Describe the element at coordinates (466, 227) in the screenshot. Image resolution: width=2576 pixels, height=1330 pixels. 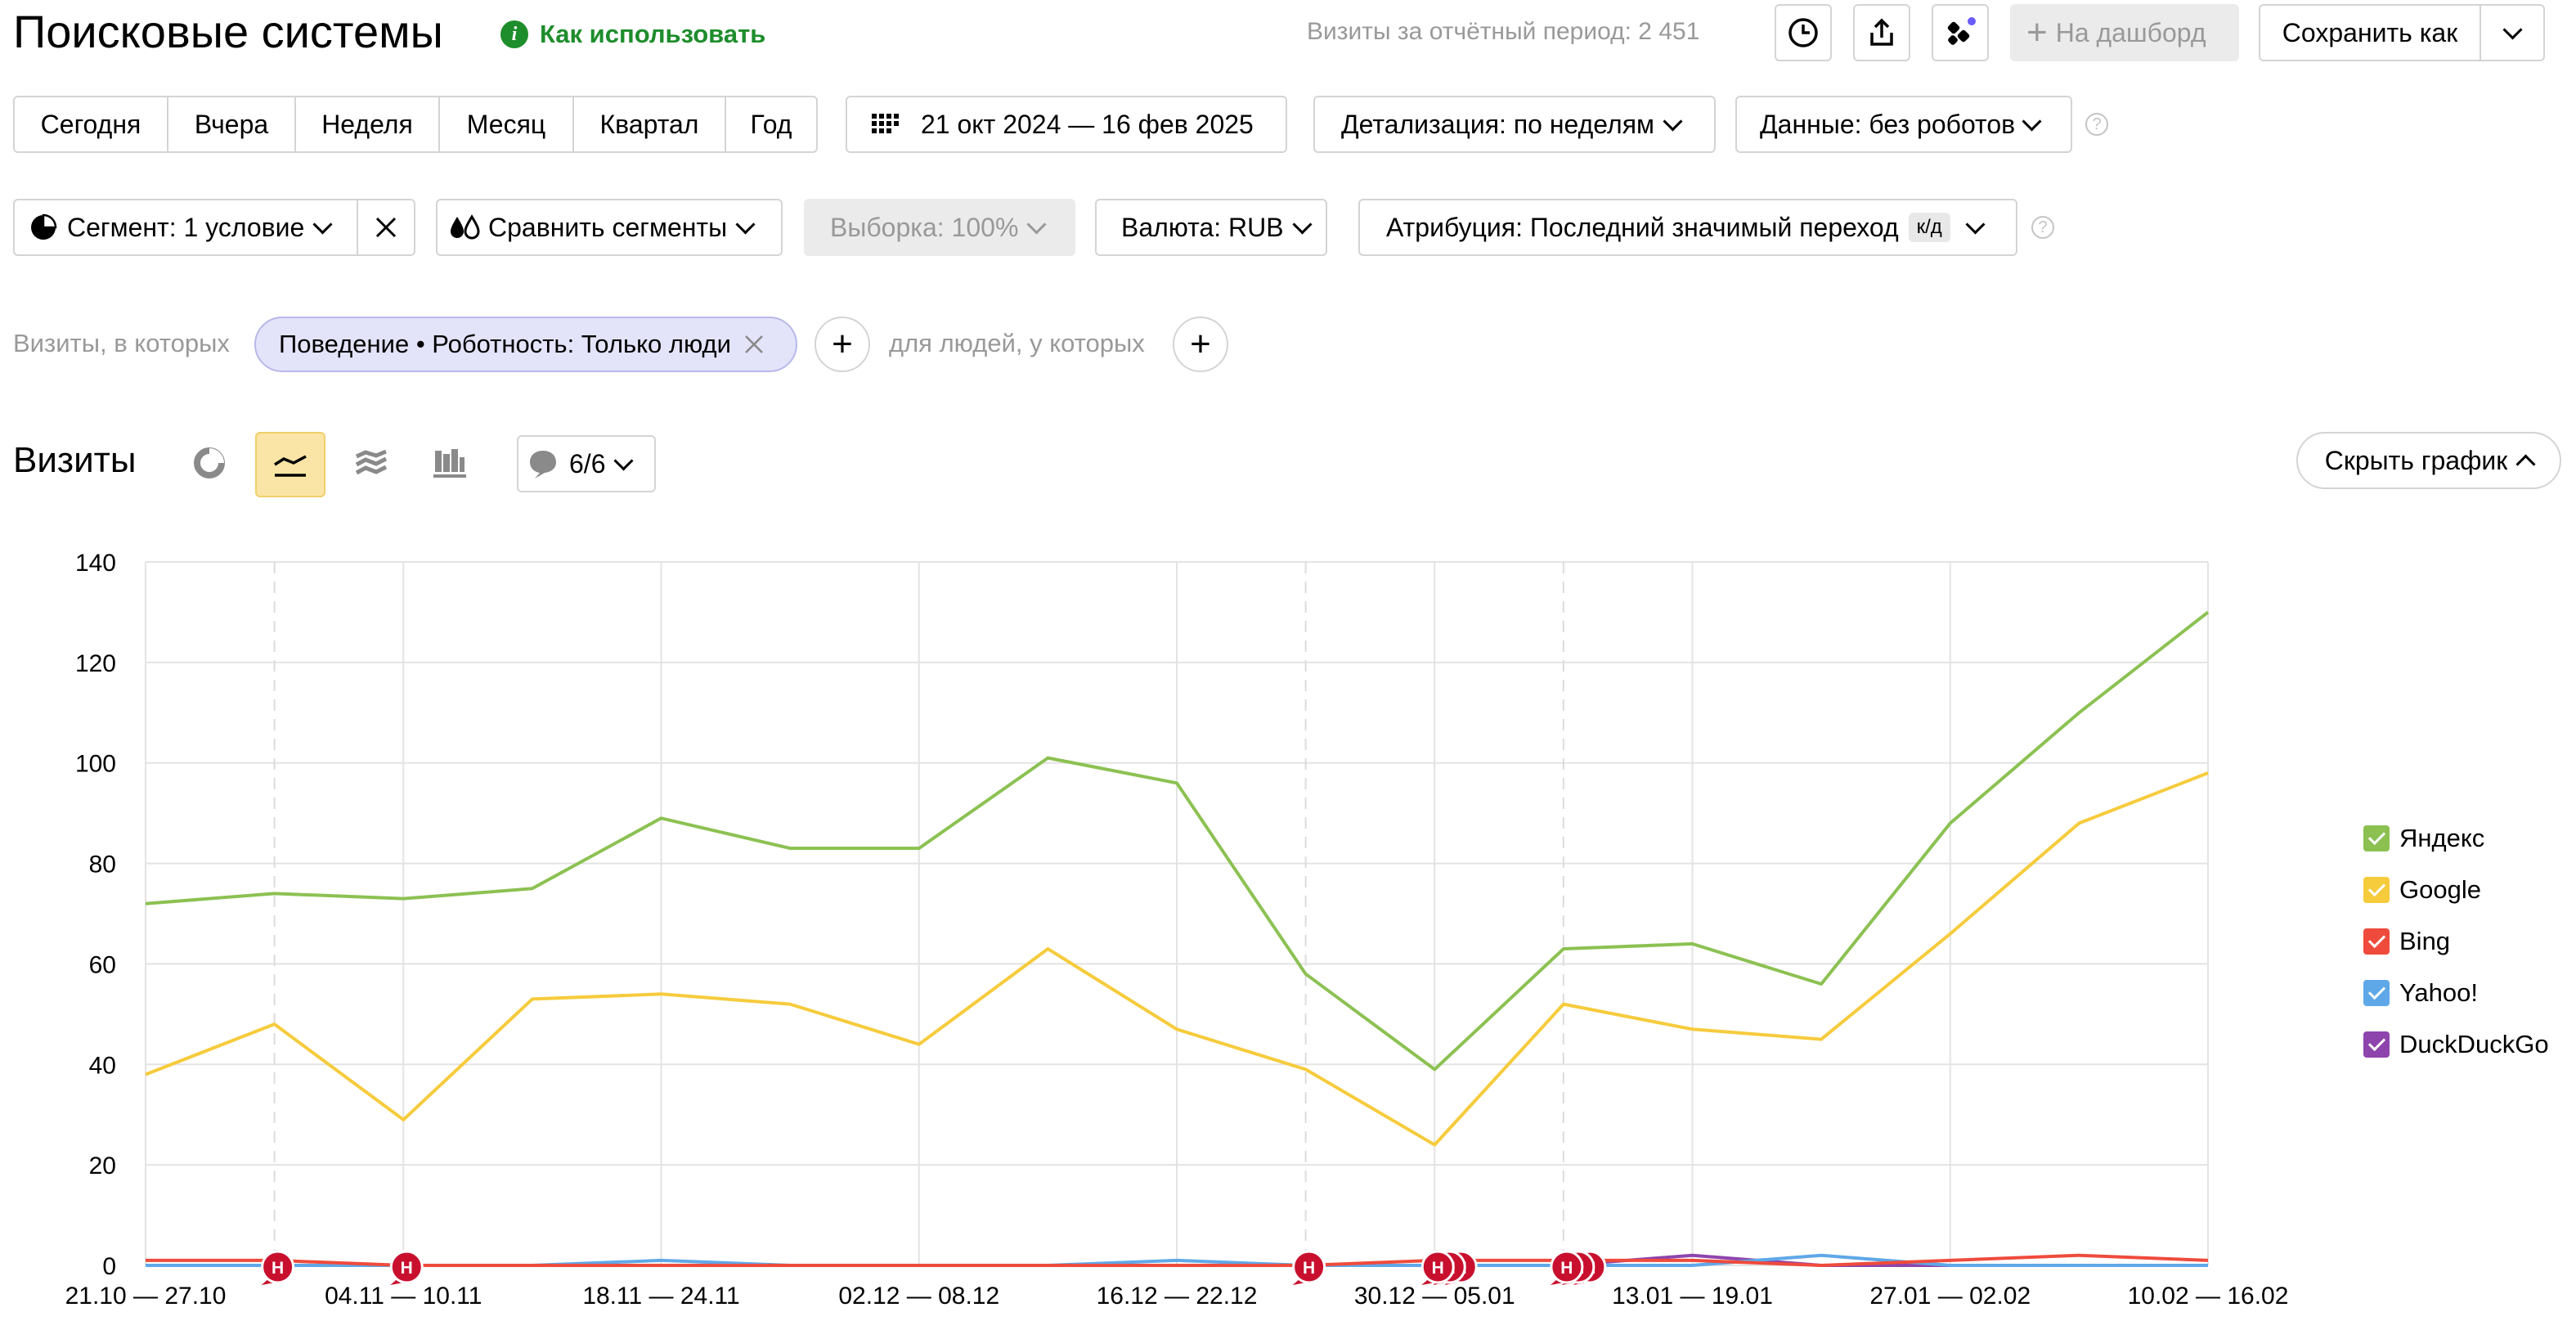
I see `drops-icon` at that location.